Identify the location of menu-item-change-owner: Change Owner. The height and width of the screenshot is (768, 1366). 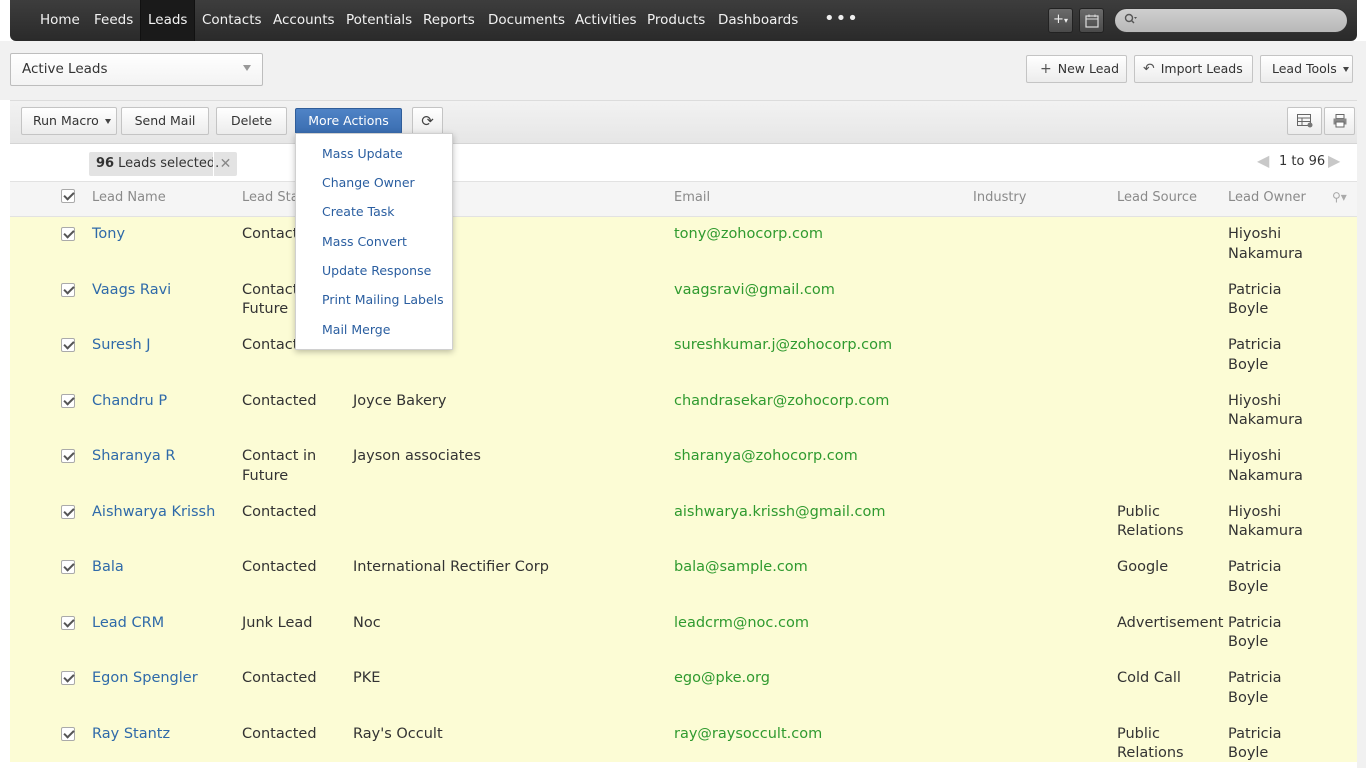
(368, 182).